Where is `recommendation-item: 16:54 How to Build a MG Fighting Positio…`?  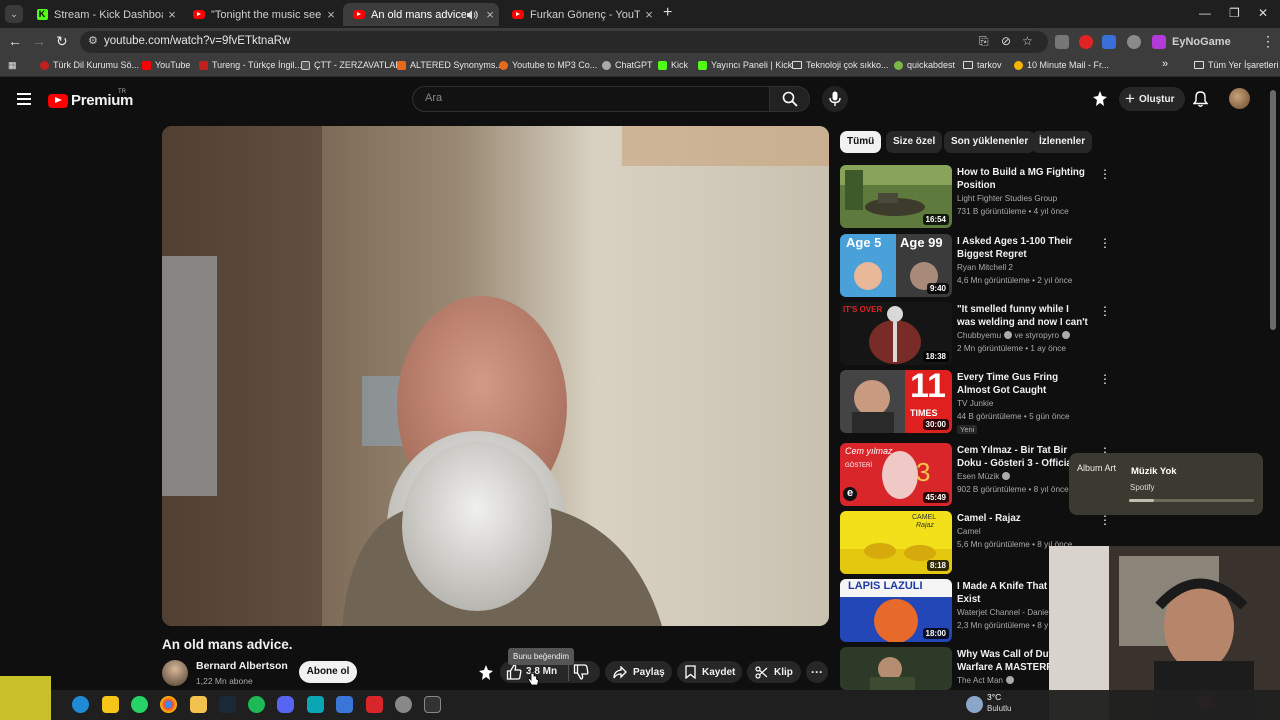 recommendation-item: 16:54 How to Build a MG Fighting Positio… is located at coordinates (975, 197).